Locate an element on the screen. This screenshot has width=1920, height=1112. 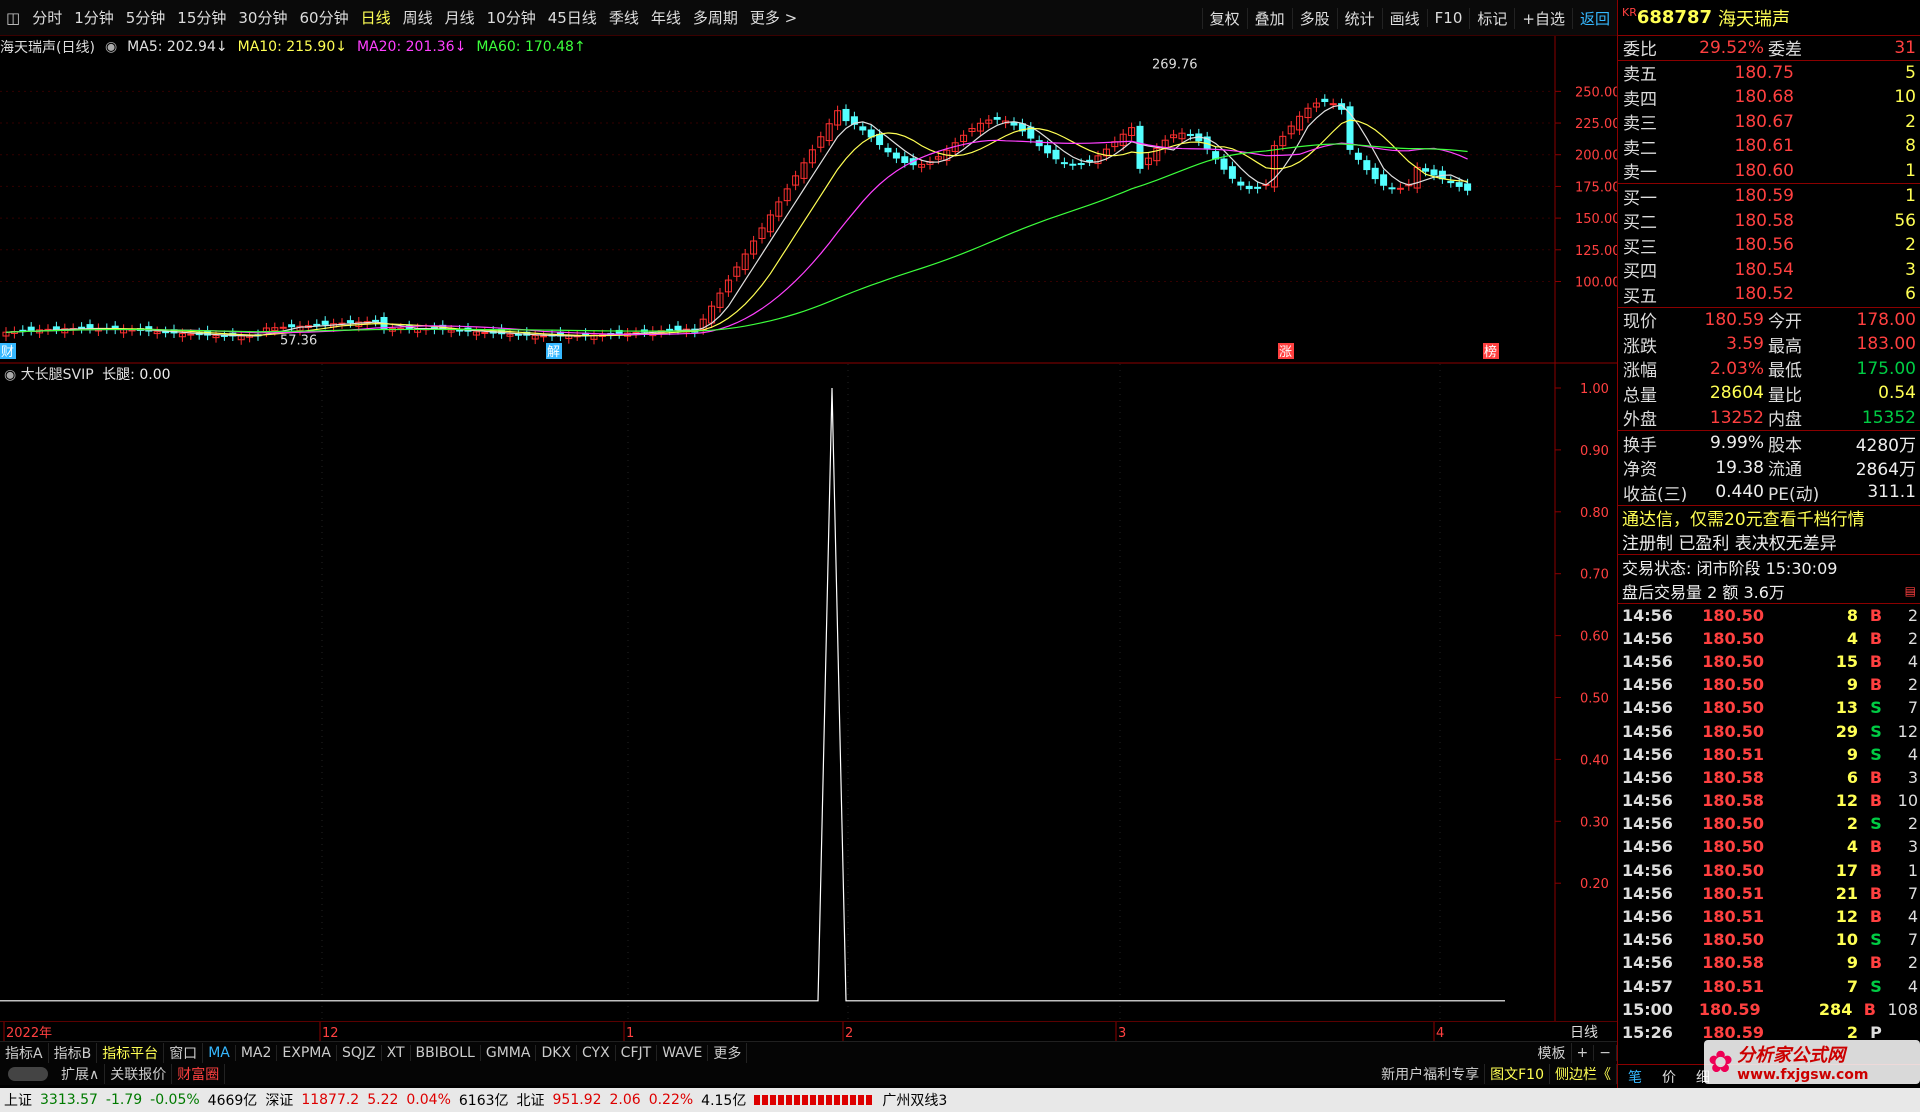
expand-button: 扩展∧ is located at coordinates (81, 1074).